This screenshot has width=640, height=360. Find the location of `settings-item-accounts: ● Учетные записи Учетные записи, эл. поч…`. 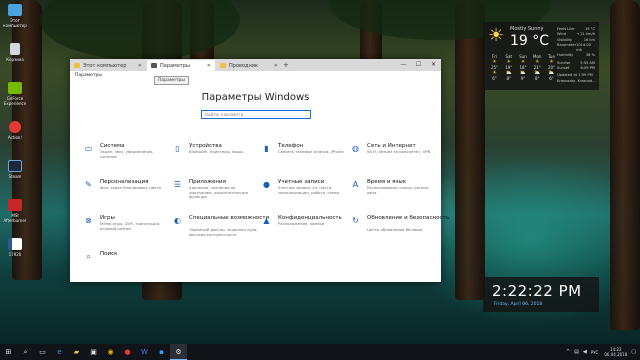

settings-item-accounts: ● Учетные записи Учетные записи, эл. поч… is located at coordinates (304, 193).